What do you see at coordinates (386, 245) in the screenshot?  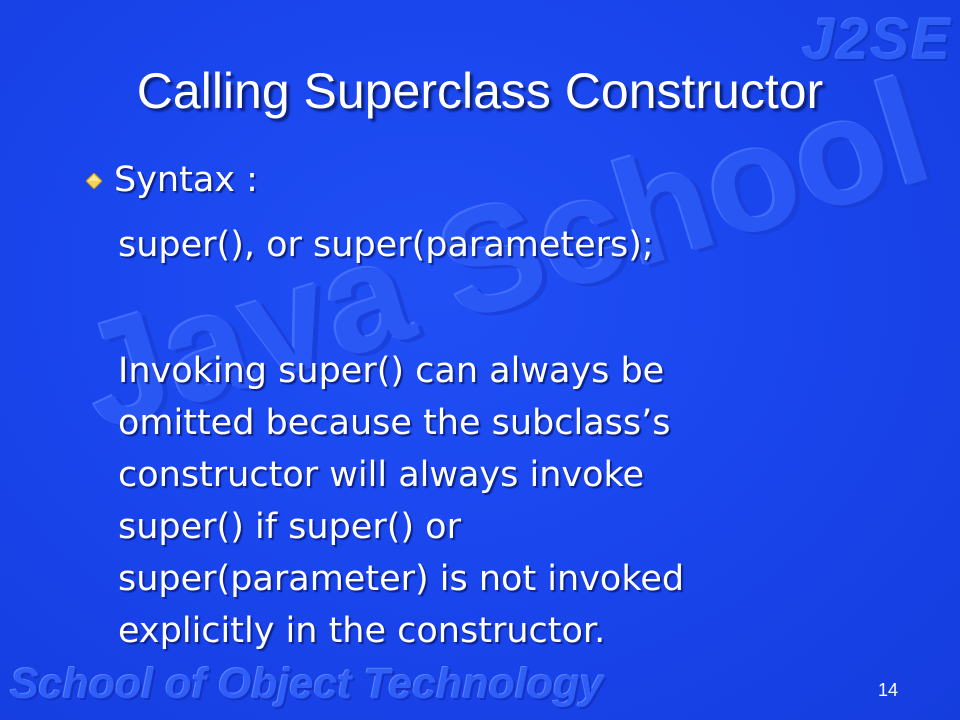 I see `syntax-line: super(), or super(parameters);` at bounding box center [386, 245].